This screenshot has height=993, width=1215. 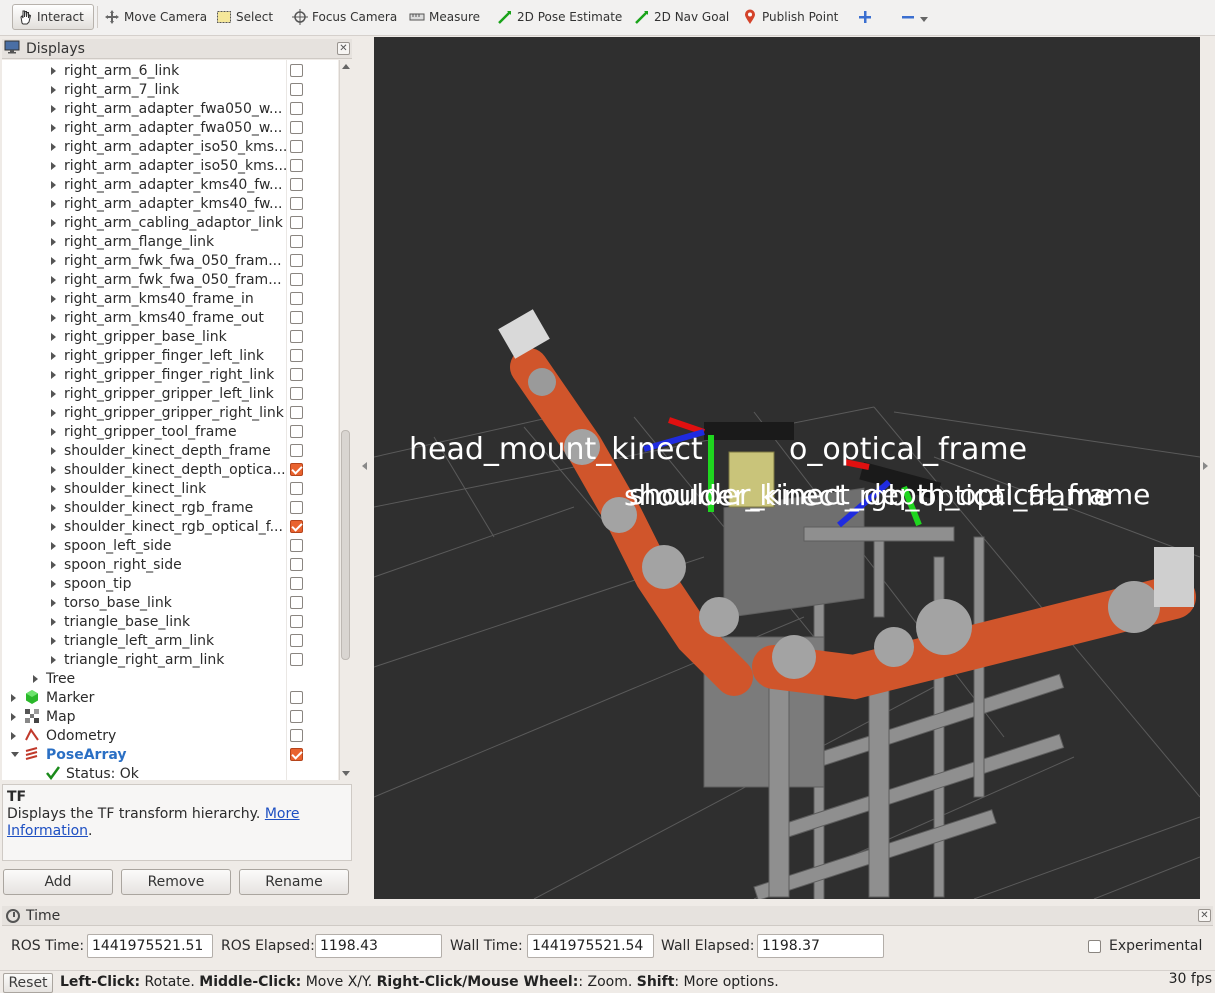 What do you see at coordinates (170, 507) in the screenshot?
I see `tf-frame-row: shoulder_kinect_rgb_frame` at bounding box center [170, 507].